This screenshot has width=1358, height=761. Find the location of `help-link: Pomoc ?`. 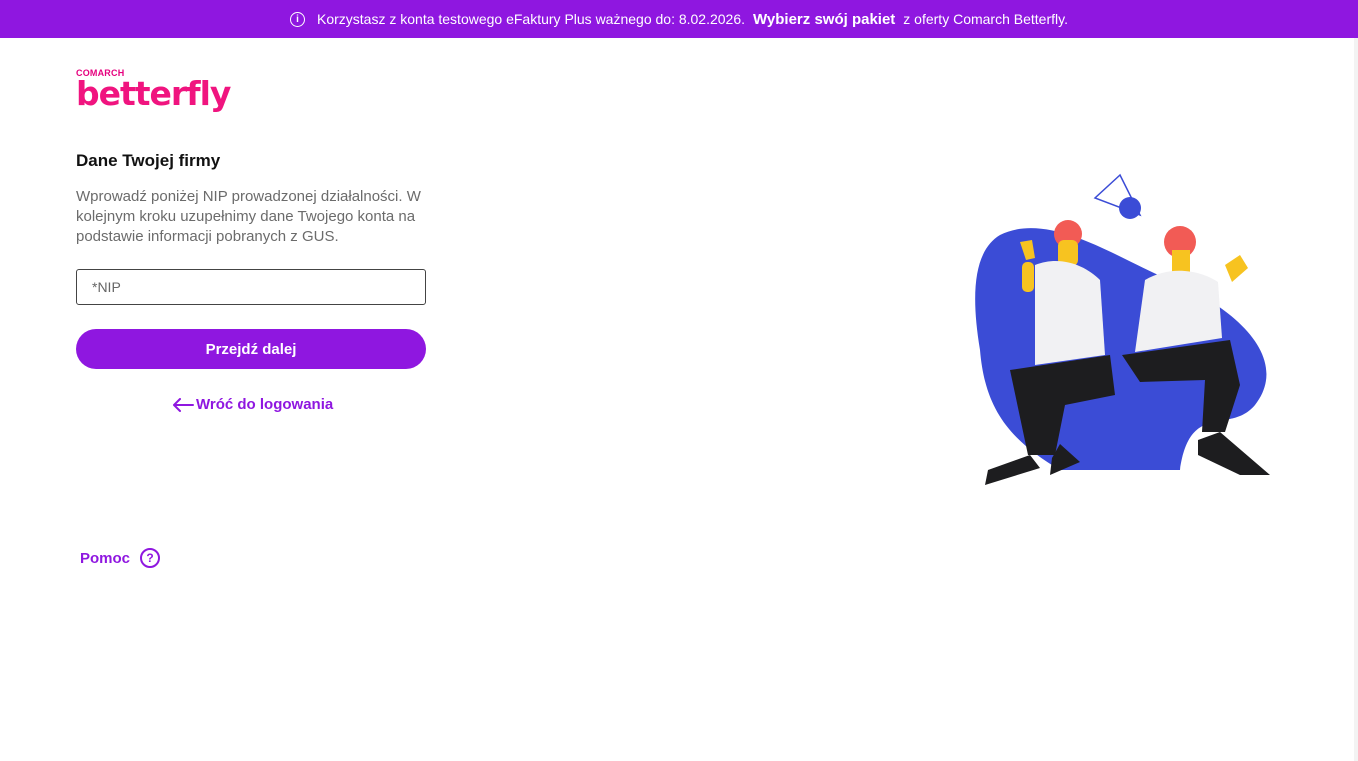

help-link: Pomoc ? is located at coordinates (120, 558).